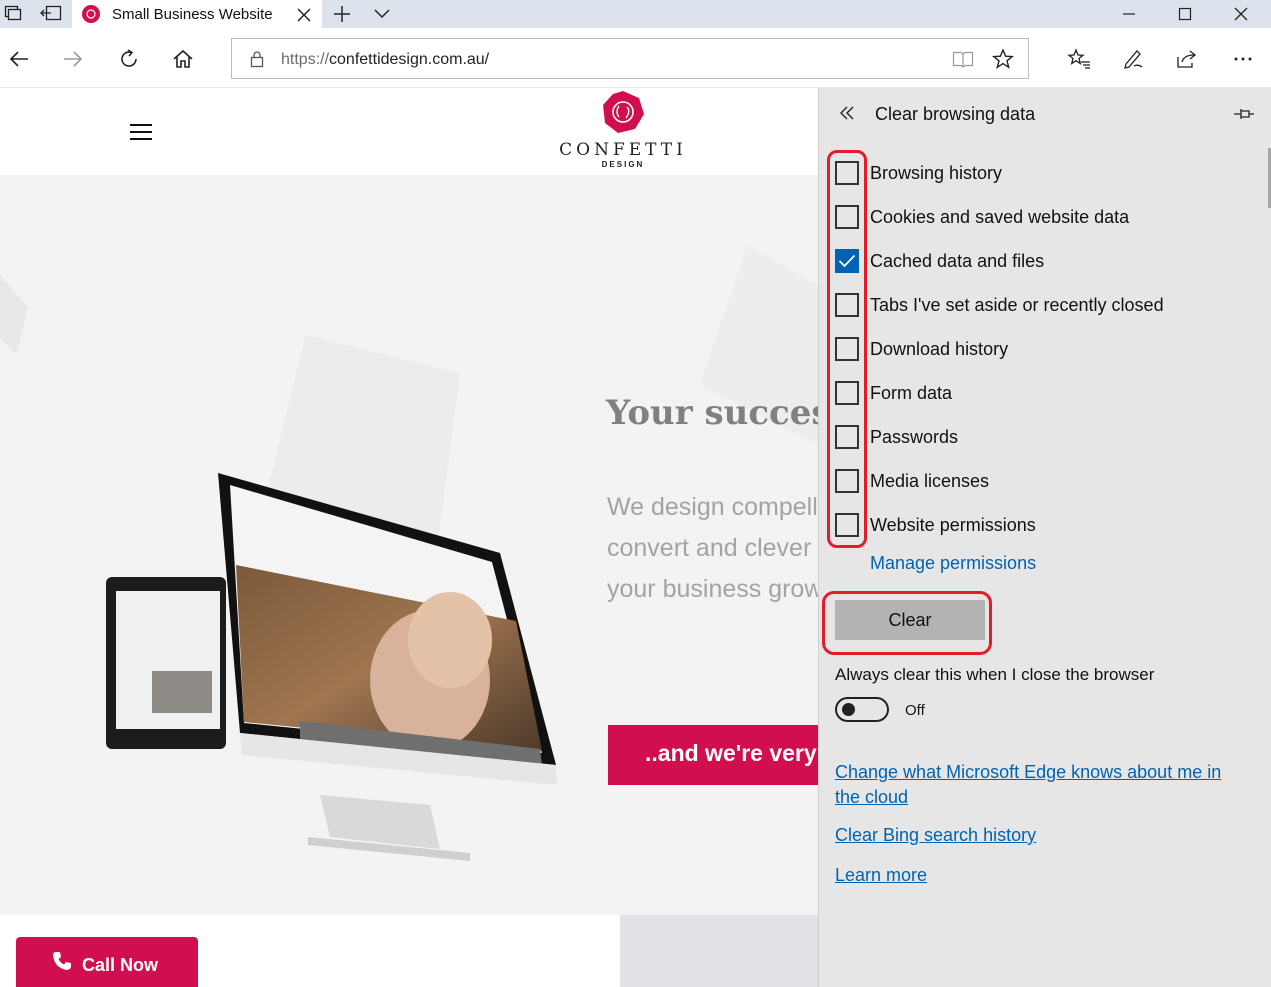  Describe the element at coordinates (1244, 116) in the screenshot. I see `pin-icon` at that location.